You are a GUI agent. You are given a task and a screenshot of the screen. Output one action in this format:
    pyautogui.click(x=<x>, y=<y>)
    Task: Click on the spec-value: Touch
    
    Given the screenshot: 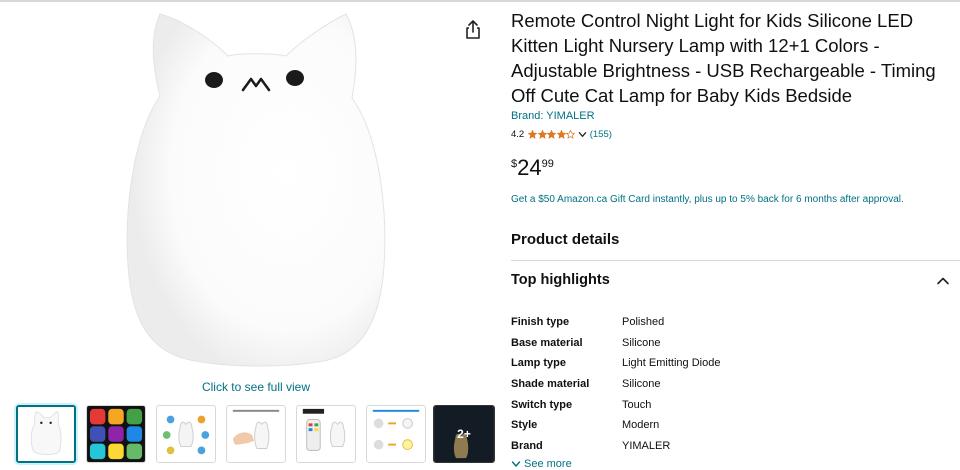 What is the action you would take?
    pyautogui.click(x=637, y=405)
    